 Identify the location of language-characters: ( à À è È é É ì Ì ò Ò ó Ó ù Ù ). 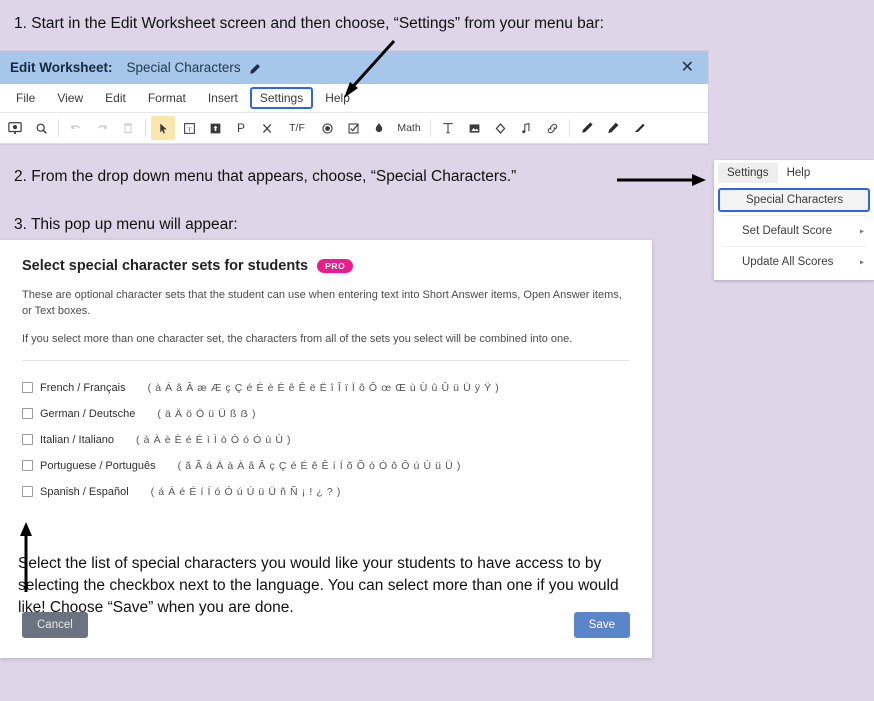
(214, 439).